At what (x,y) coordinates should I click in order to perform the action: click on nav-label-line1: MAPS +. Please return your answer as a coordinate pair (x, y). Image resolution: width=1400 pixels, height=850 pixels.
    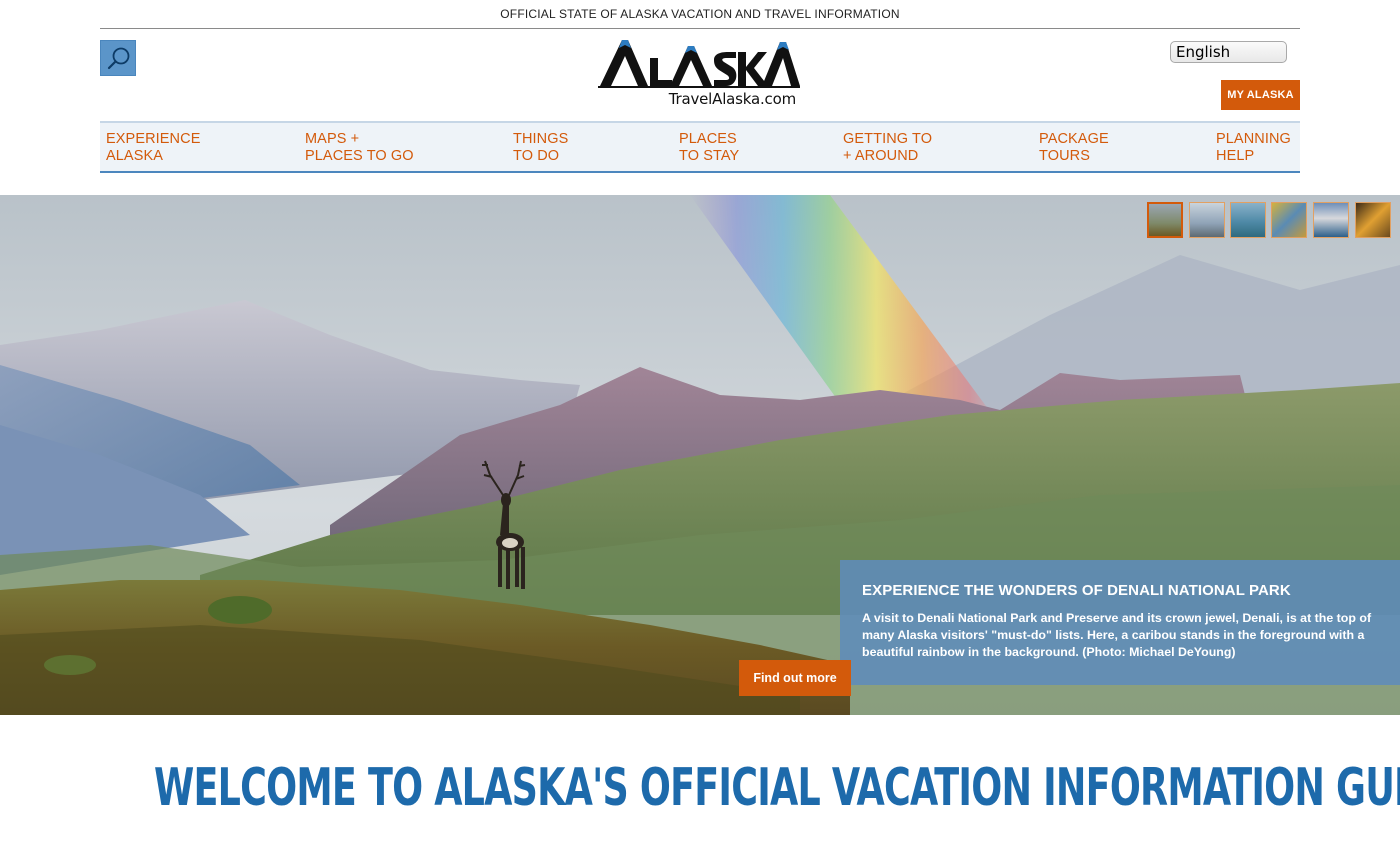
    Looking at the image, I should click on (332, 139).